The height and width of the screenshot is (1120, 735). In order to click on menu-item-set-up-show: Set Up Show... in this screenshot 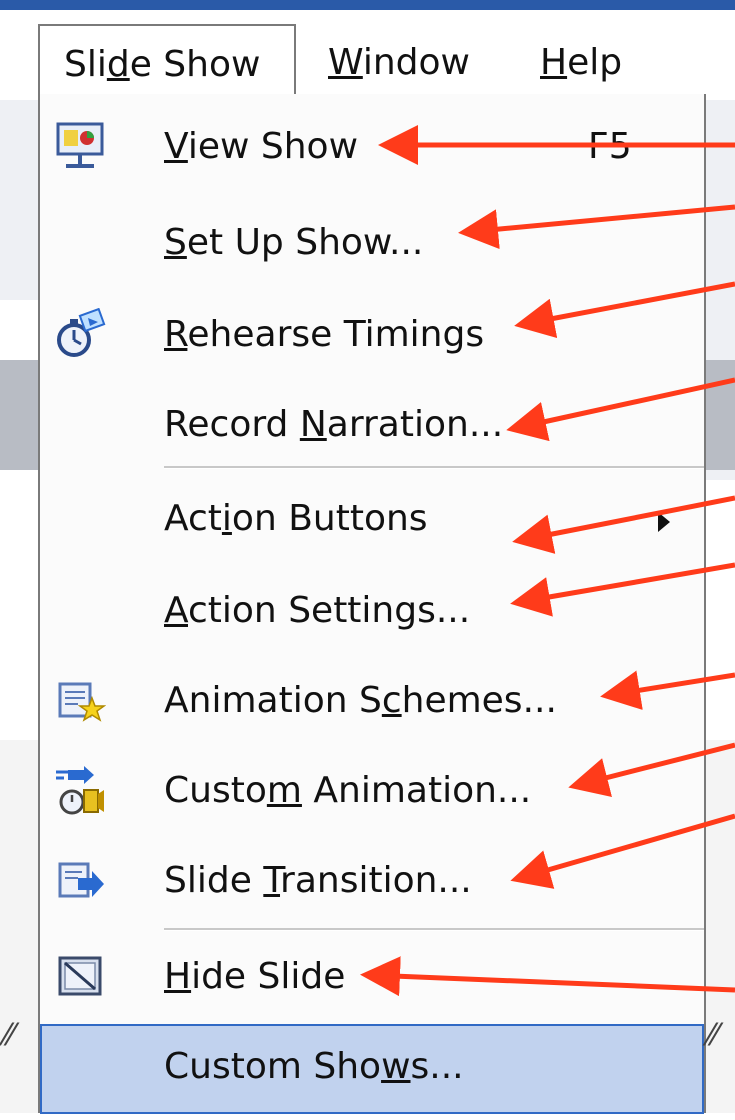, I will do `click(372, 246)`.